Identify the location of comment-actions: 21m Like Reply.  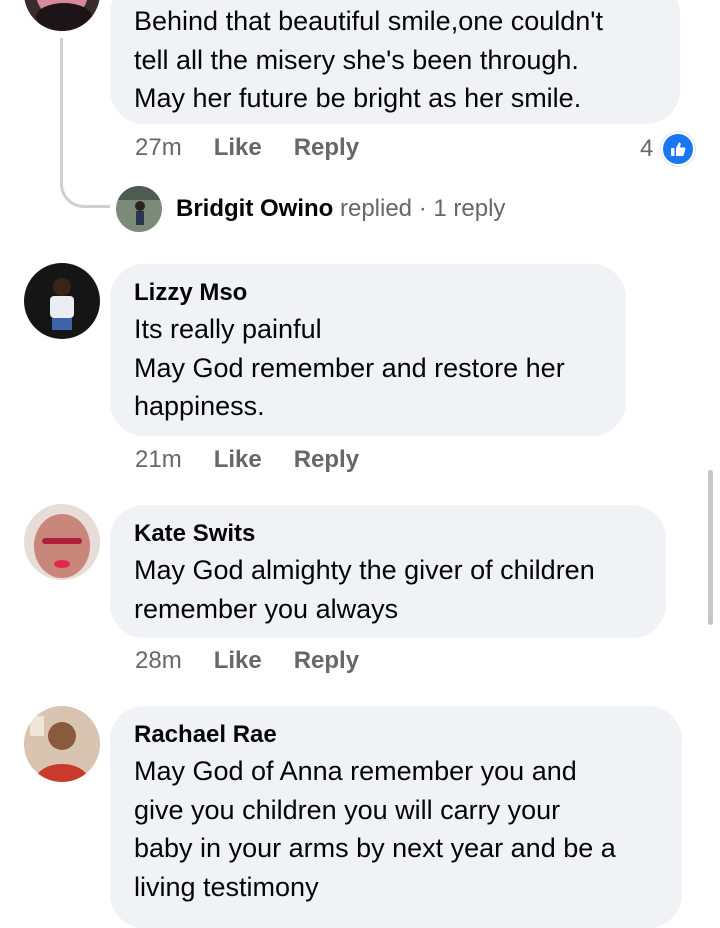
(247, 460).